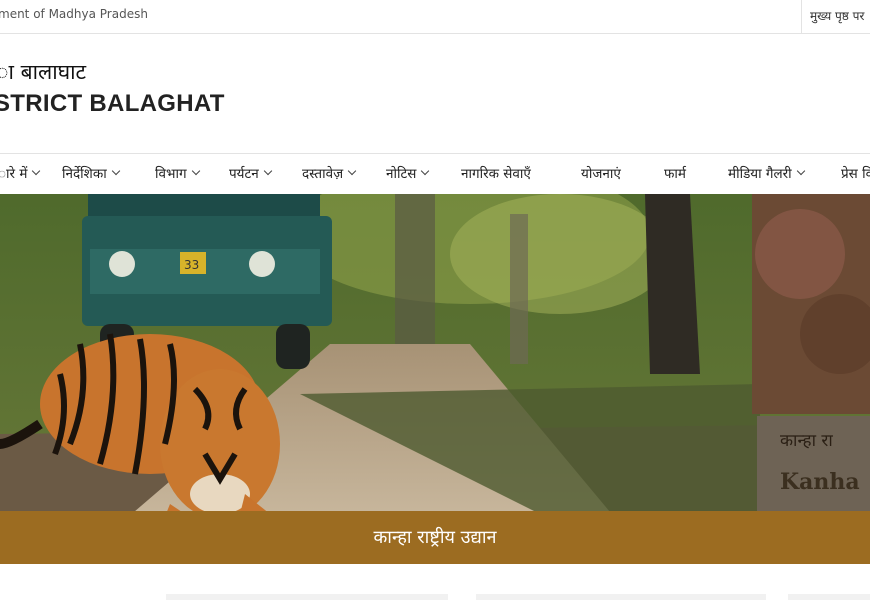 The image size is (870, 600). I want to click on nav-item-label: पर्यटन, so click(244, 174).